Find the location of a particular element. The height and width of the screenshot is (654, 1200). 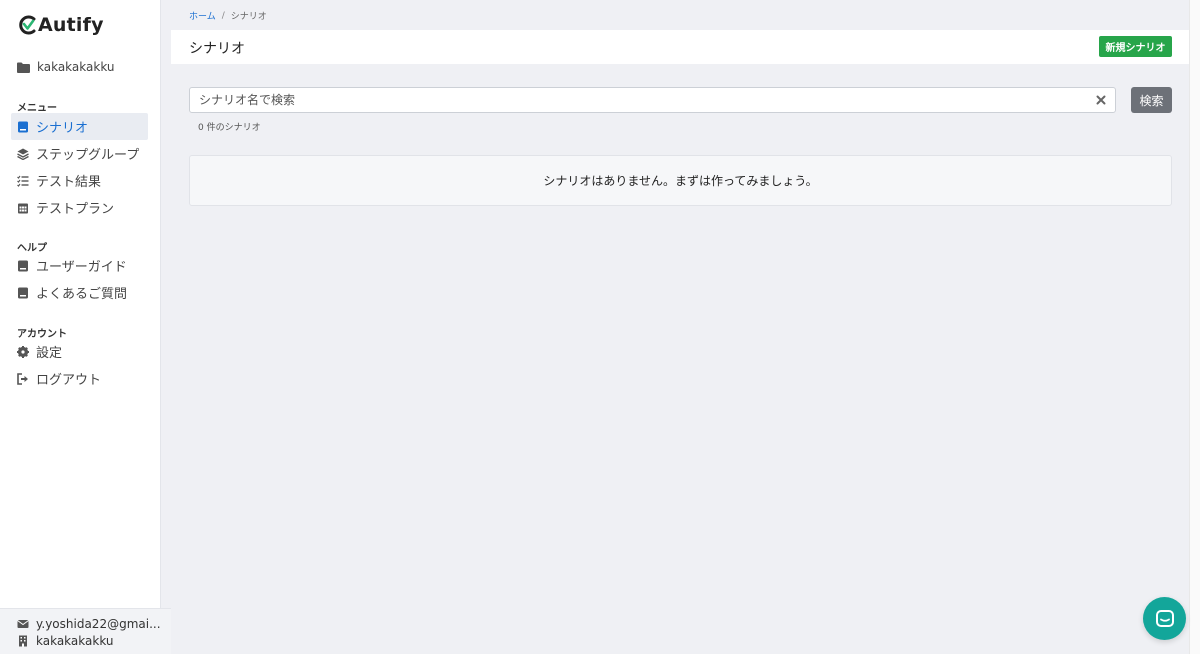

menu-section-label: メニュー is located at coordinates (37, 108).